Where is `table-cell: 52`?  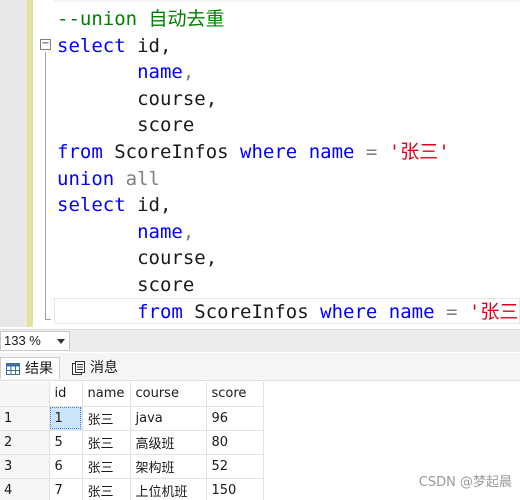
table-cell: 52 is located at coordinates (235, 466).